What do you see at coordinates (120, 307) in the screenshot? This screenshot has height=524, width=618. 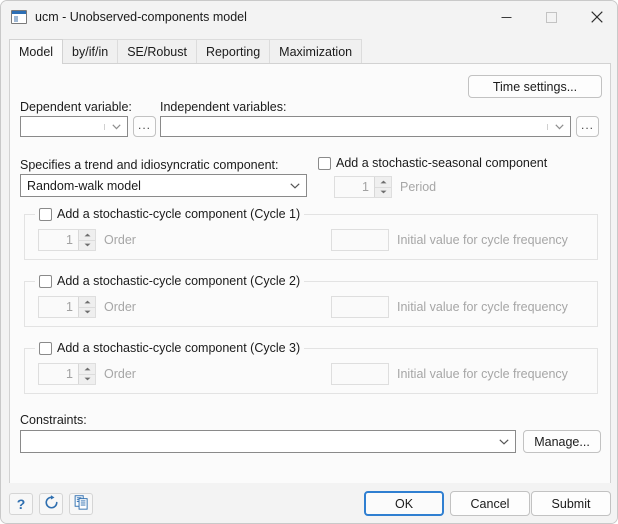 I see `cycle-2-order-label: Order` at bounding box center [120, 307].